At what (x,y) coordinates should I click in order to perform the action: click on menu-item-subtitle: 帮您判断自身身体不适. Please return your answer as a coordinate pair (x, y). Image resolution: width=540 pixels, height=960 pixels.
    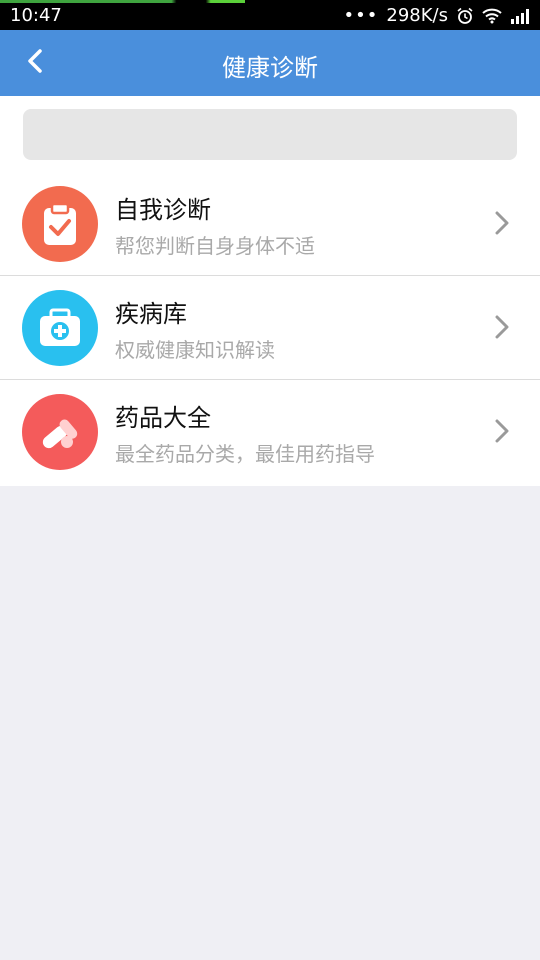
    Looking at the image, I should click on (215, 246).